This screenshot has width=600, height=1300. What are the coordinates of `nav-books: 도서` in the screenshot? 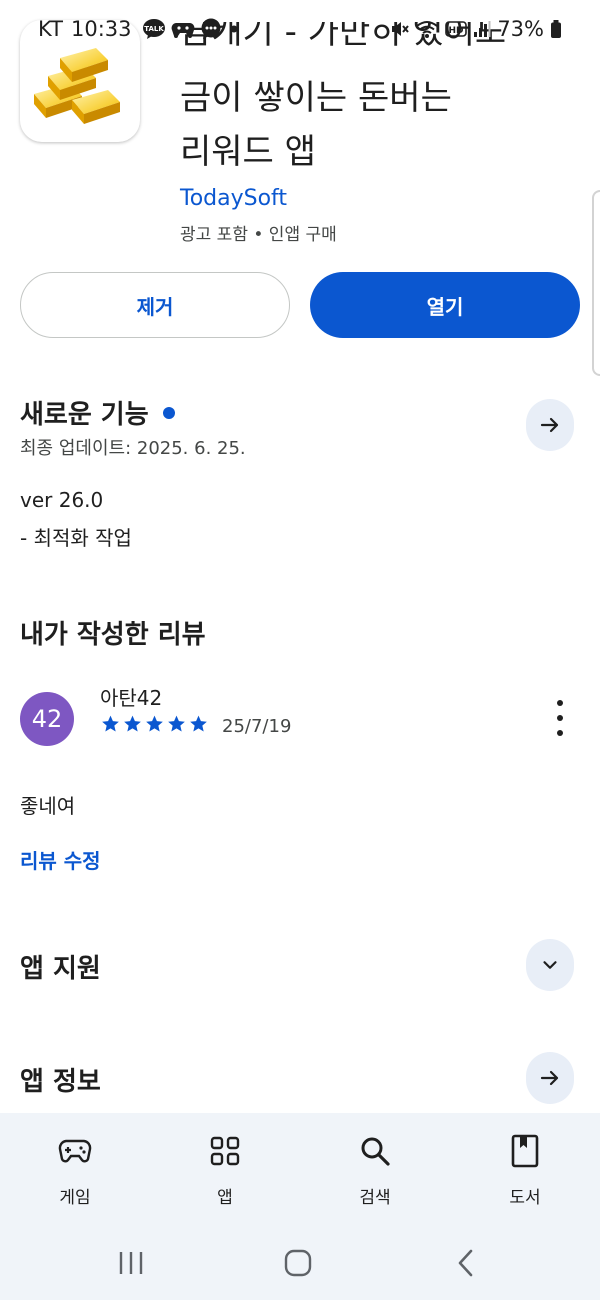 It's located at (525, 1173).